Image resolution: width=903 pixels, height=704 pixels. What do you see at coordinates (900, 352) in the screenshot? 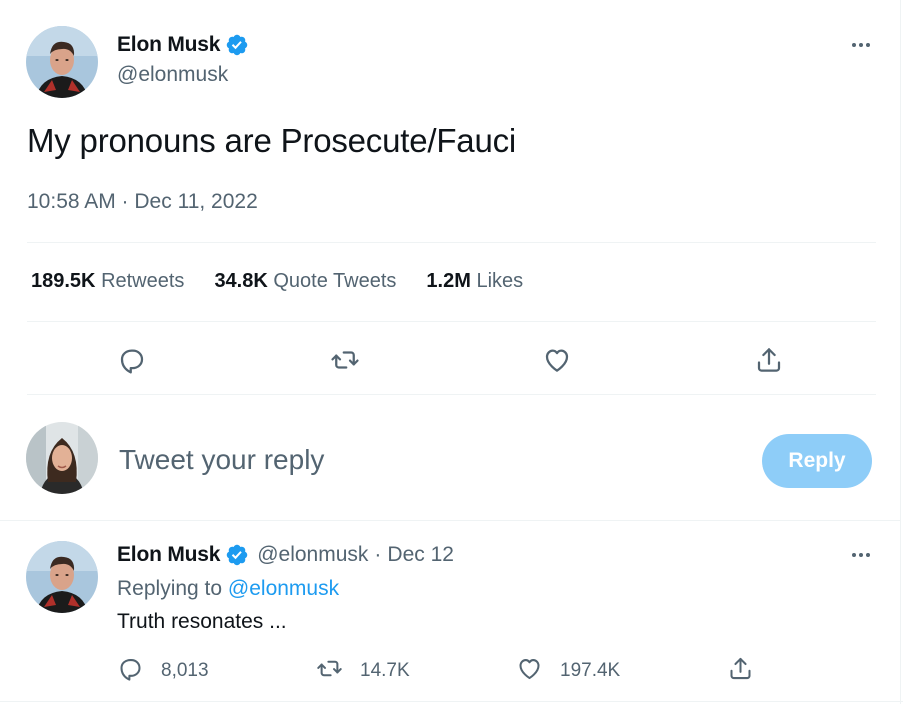
I see `right-border` at bounding box center [900, 352].